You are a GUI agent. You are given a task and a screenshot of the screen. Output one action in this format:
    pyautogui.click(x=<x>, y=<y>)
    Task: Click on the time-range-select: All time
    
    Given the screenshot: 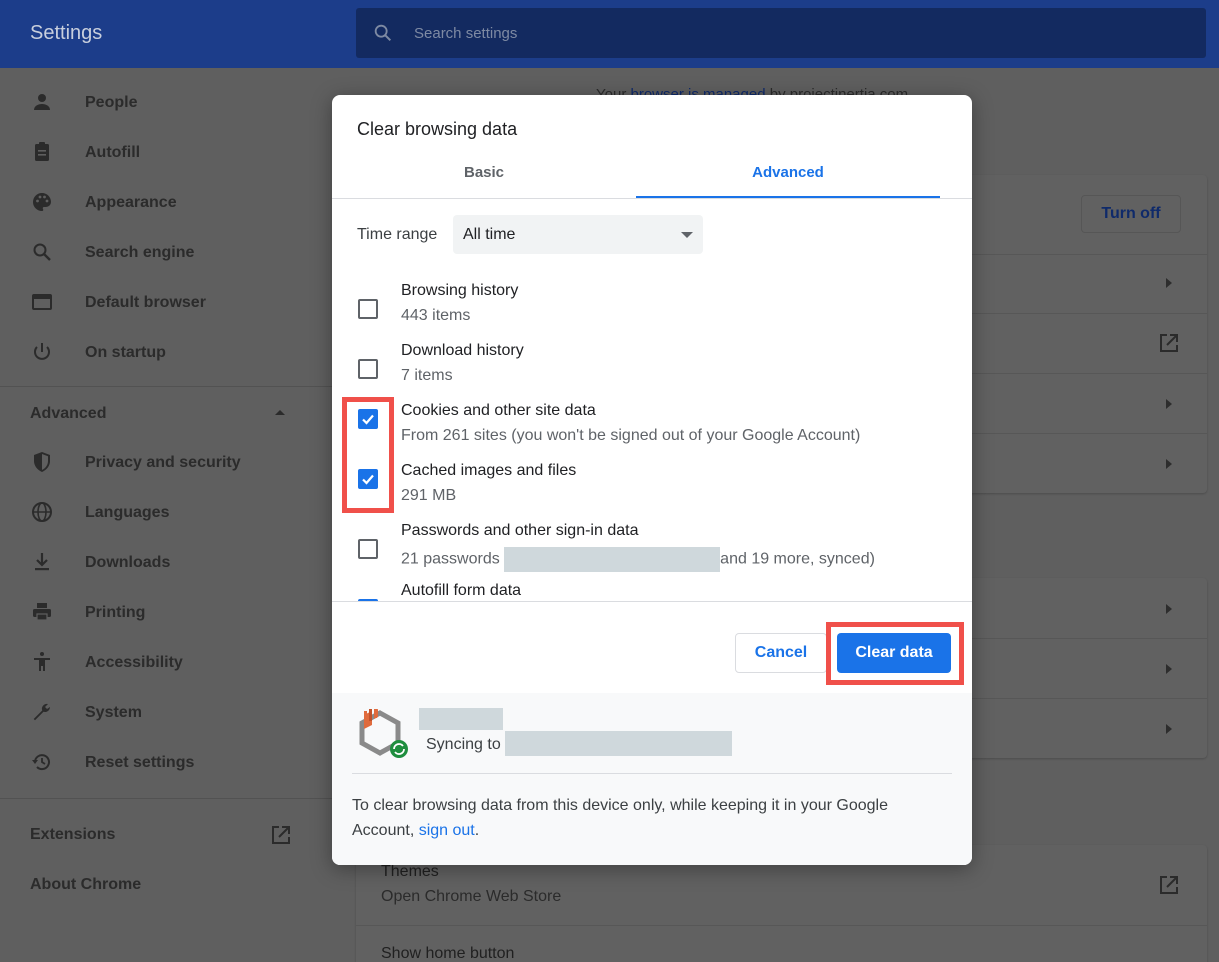 What is the action you would take?
    pyautogui.click(x=578, y=234)
    